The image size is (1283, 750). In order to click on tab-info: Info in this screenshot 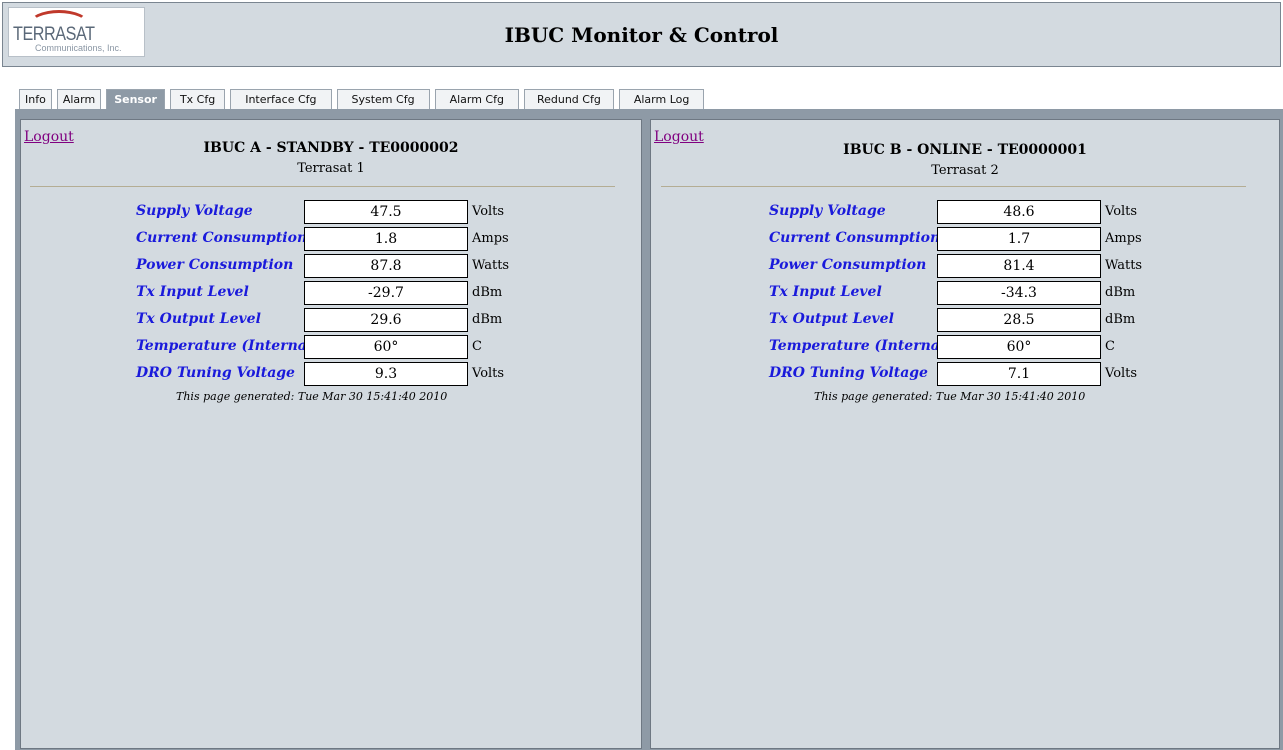, I will do `click(35, 99)`.